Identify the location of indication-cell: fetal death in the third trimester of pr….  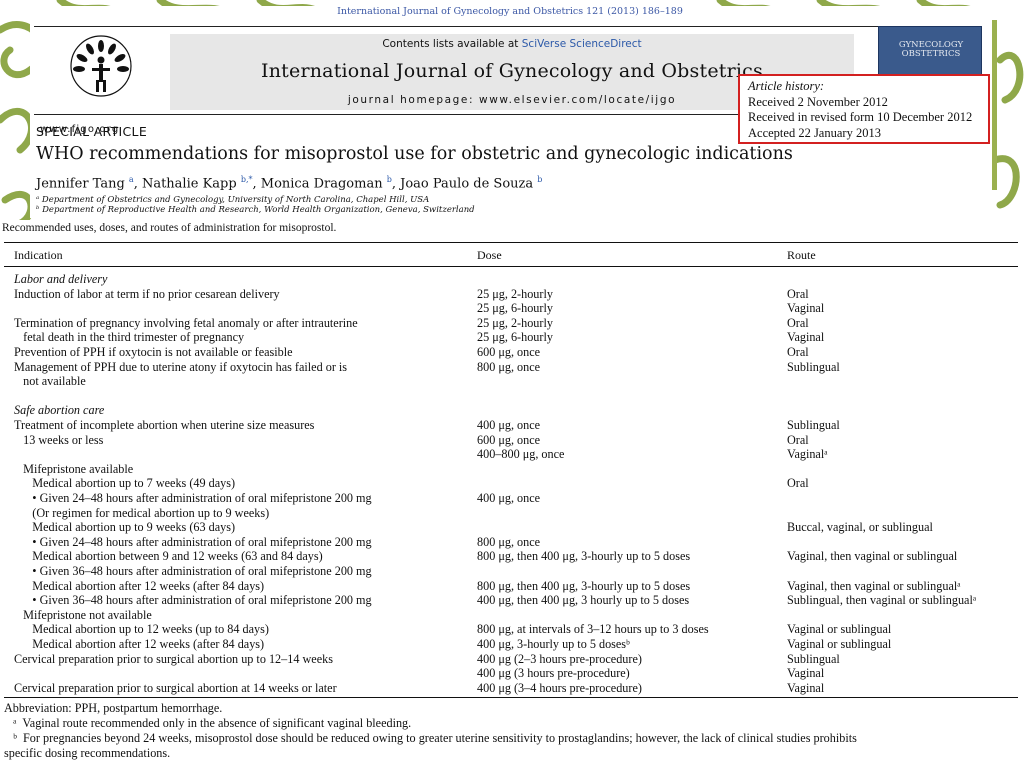
(129, 337).